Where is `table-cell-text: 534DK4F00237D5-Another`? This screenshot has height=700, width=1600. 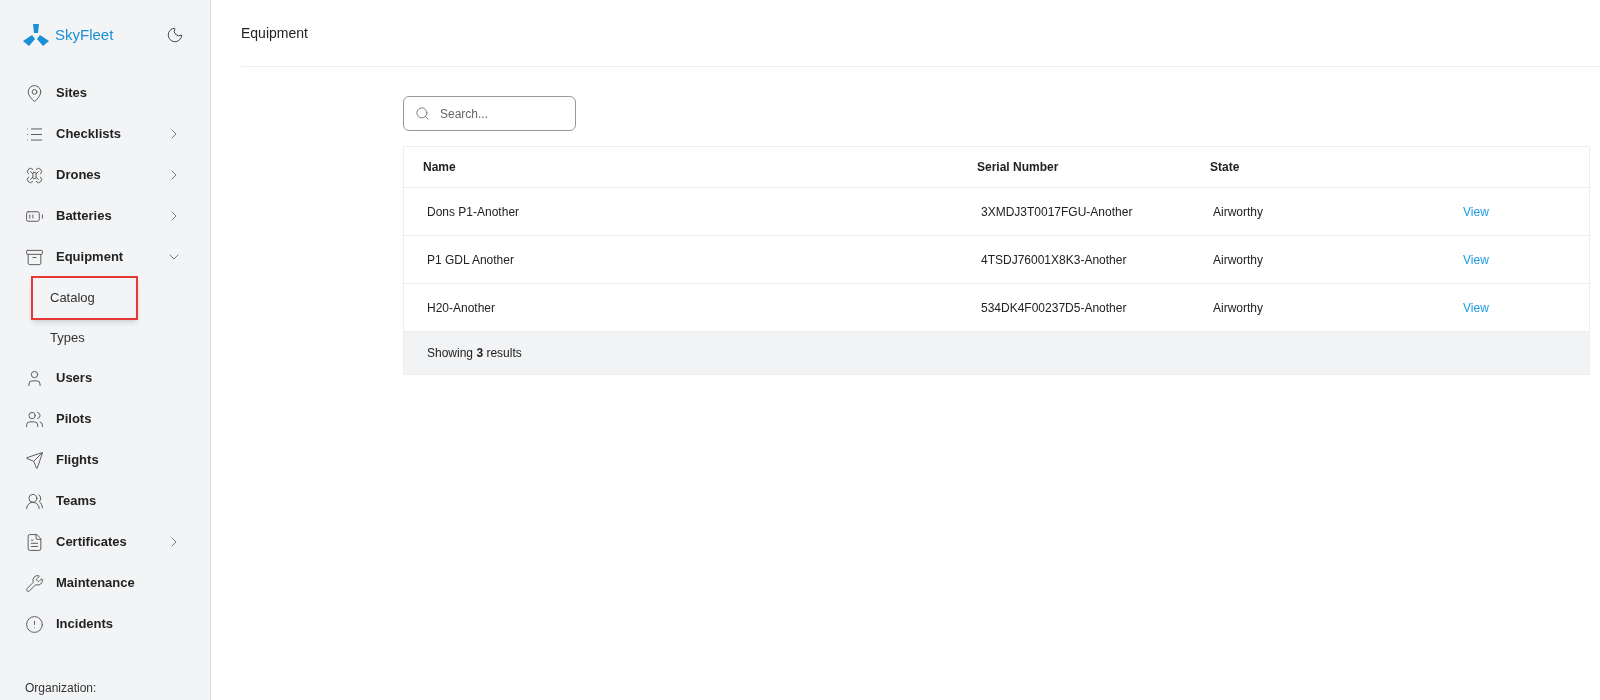 table-cell-text: 534DK4F00237D5-Another is located at coordinates (1054, 308).